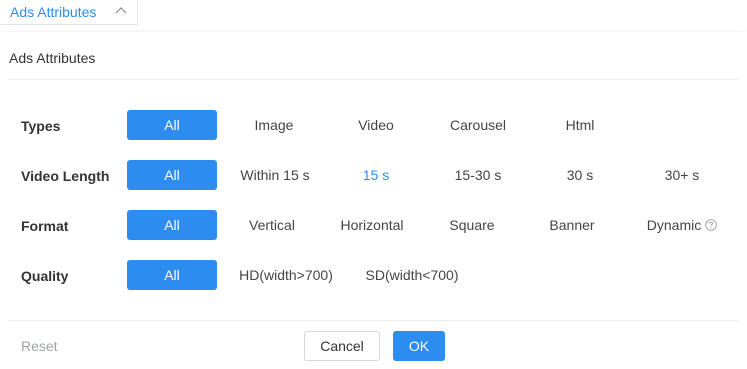 The image size is (747, 369). What do you see at coordinates (53, 12) in the screenshot?
I see `ads-attributes-trigger-label: Ads Attributes` at bounding box center [53, 12].